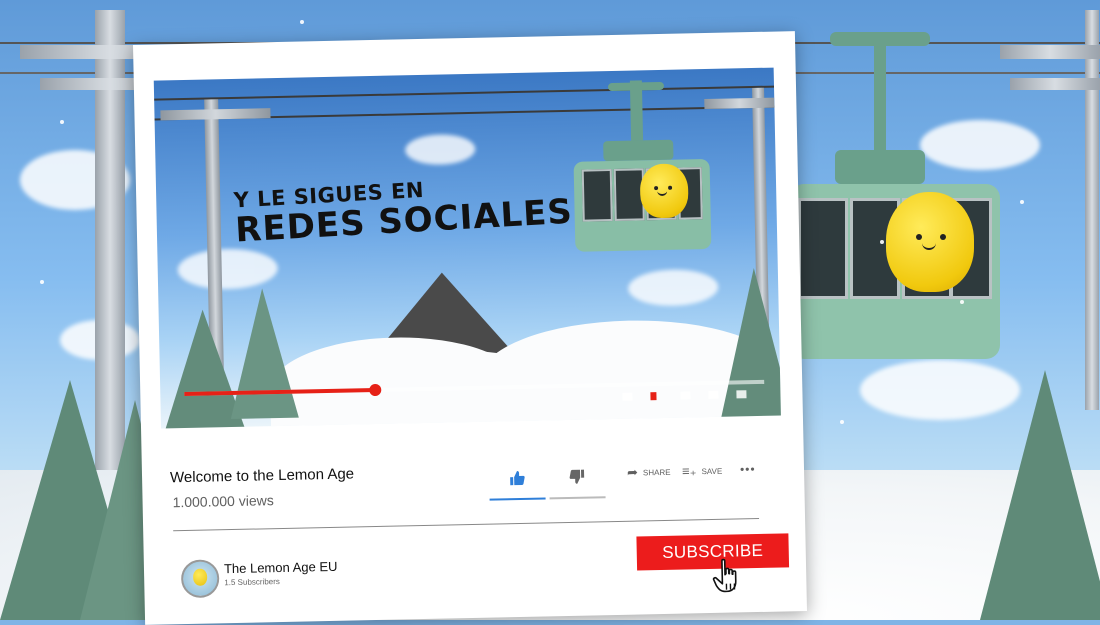 This screenshot has width=1100, height=625. I want to click on hand-pointer-icon, so click(729, 581).